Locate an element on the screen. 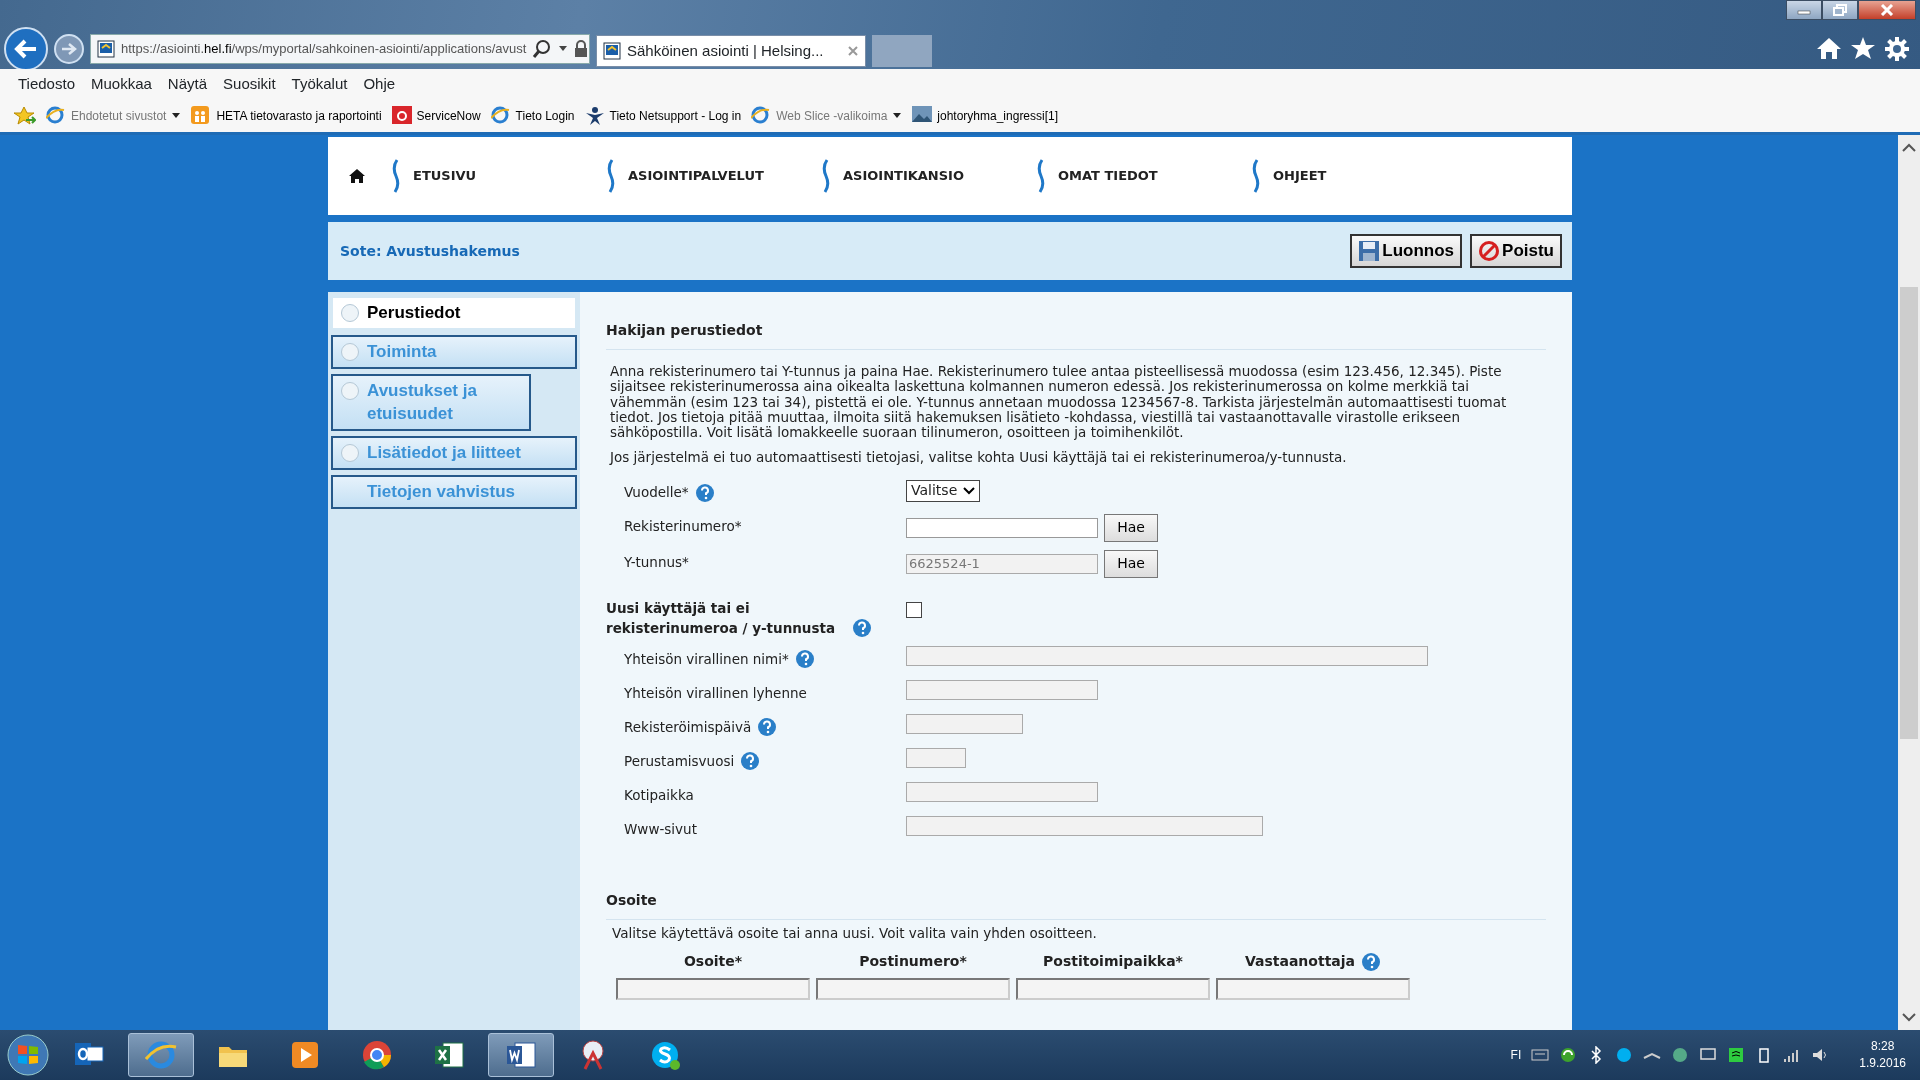 The width and height of the screenshot is (1920, 1080). favorite-link: HETA tietovarasto ja raportointi is located at coordinates (299, 115).